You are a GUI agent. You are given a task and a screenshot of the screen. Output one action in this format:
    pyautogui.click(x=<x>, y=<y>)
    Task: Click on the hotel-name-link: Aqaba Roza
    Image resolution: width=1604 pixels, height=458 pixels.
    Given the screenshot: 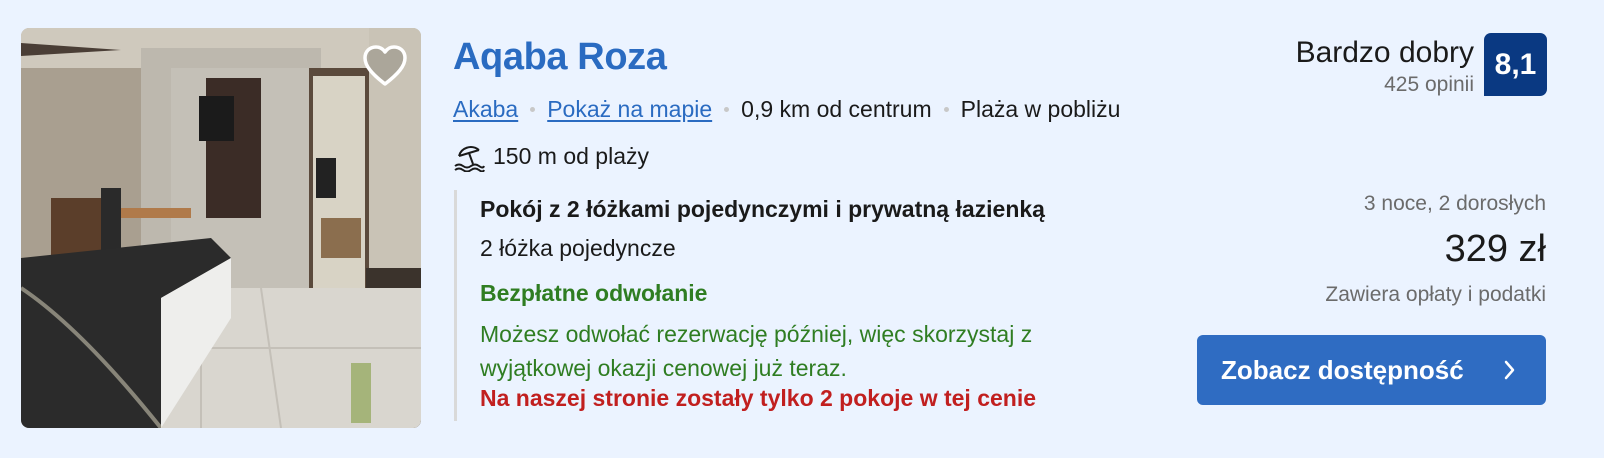 What is the action you would take?
    pyautogui.click(x=560, y=57)
    